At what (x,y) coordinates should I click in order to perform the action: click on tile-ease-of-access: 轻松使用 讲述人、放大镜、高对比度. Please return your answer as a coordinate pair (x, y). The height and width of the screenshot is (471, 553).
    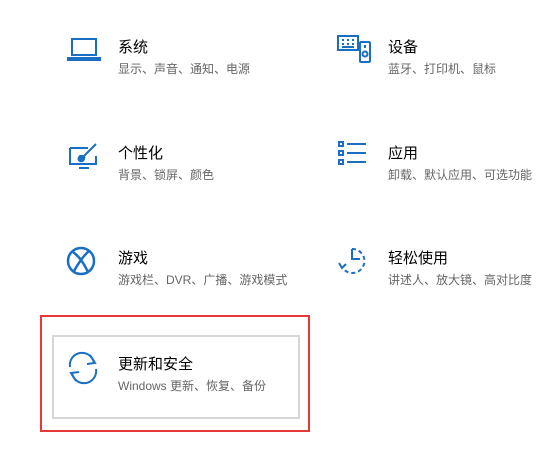
    Looking at the image, I should click on (441, 275).